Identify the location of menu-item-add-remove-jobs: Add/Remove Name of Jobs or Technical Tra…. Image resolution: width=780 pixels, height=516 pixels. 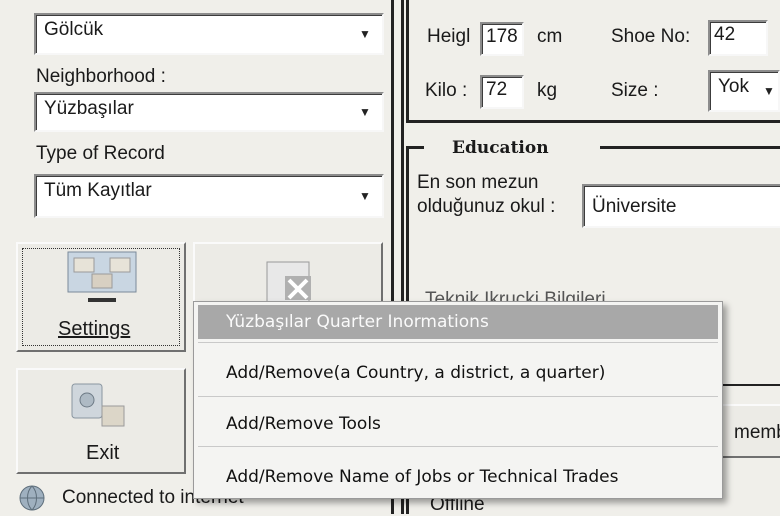
(458, 477).